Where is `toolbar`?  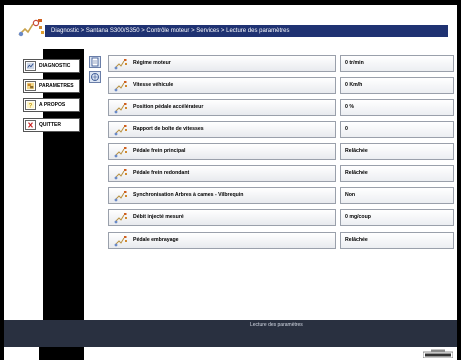 toolbar is located at coordinates (95, 184).